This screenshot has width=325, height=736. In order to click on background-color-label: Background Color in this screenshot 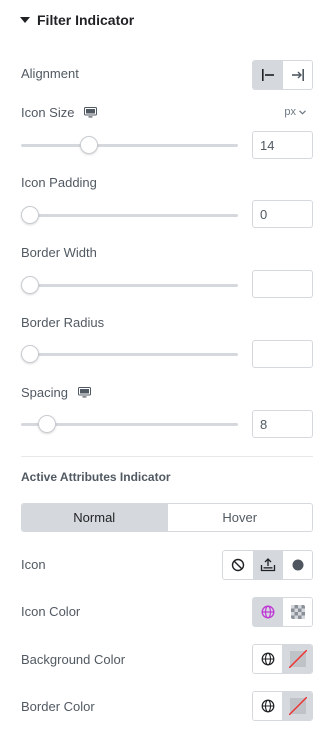, I will do `click(73, 659)`.